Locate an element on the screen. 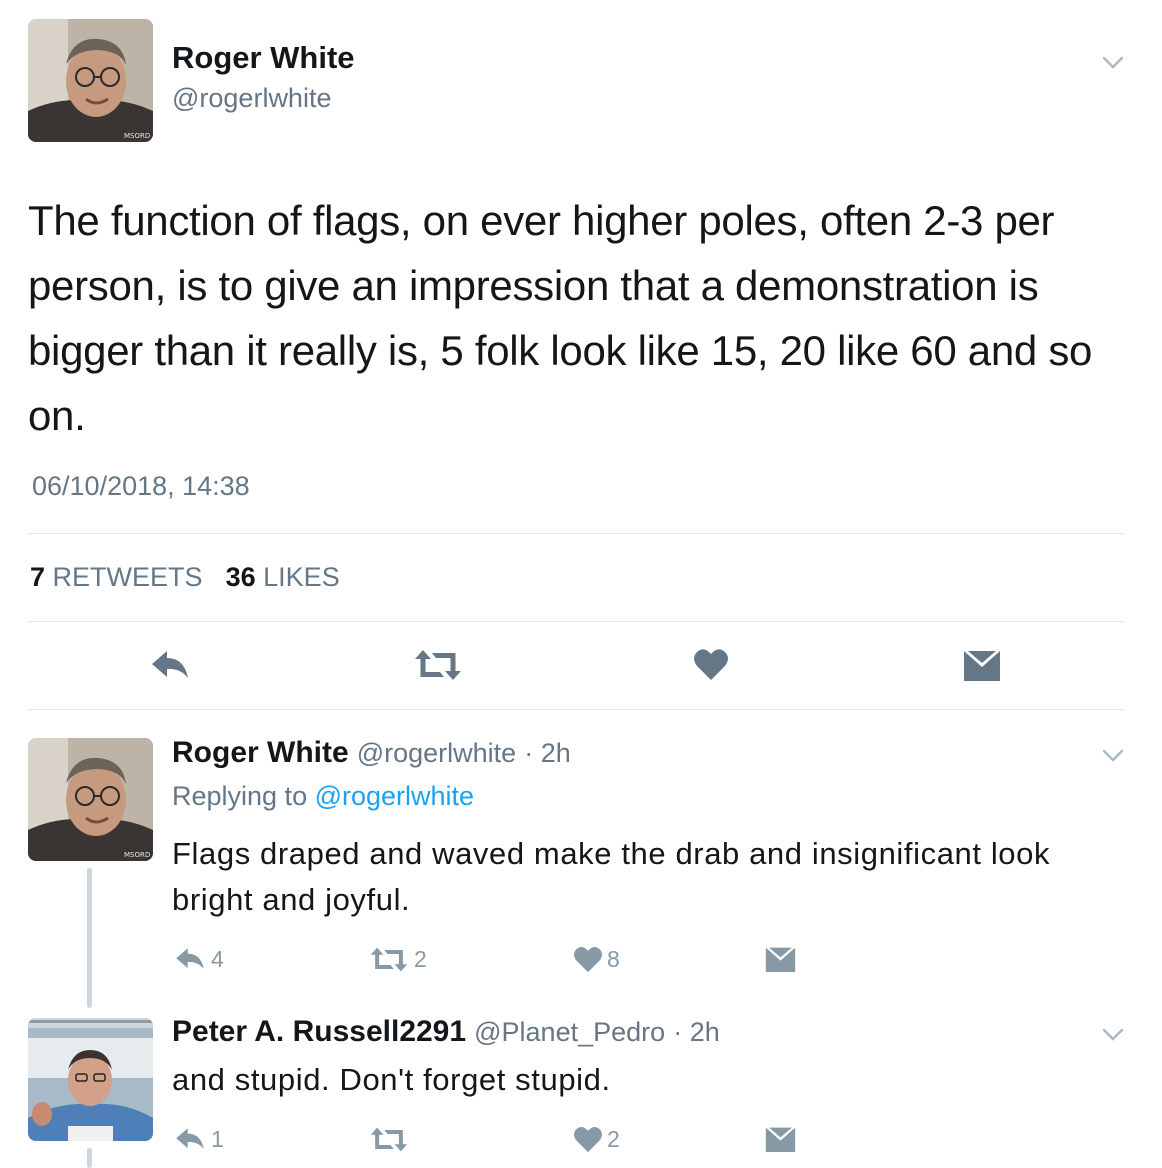 This screenshot has height=1168, width=1162. avatar is located at coordinates (90, 1079).